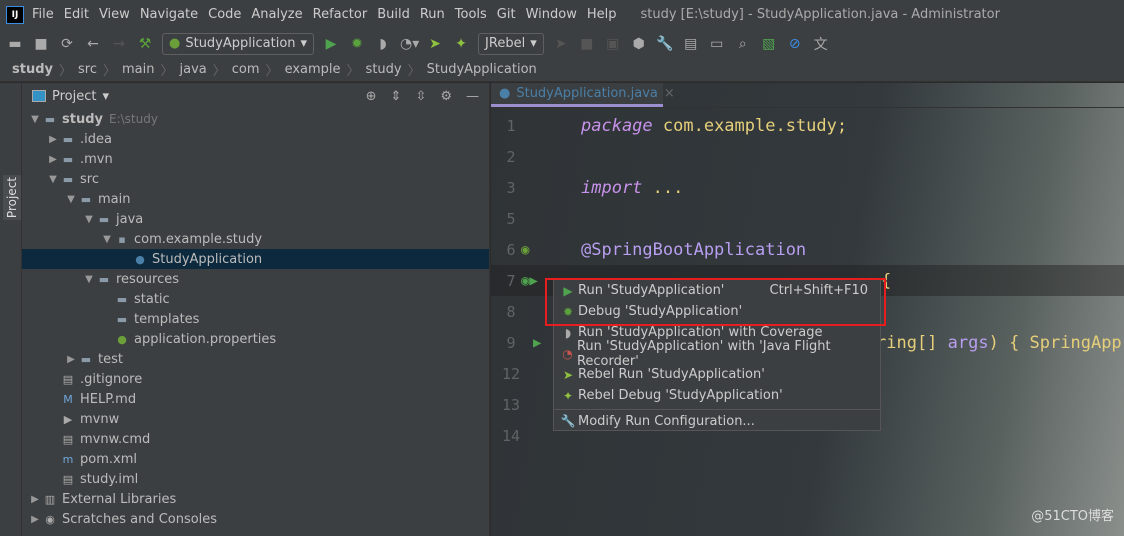  I want to click on monitor-icon: ▧, so click(769, 44).